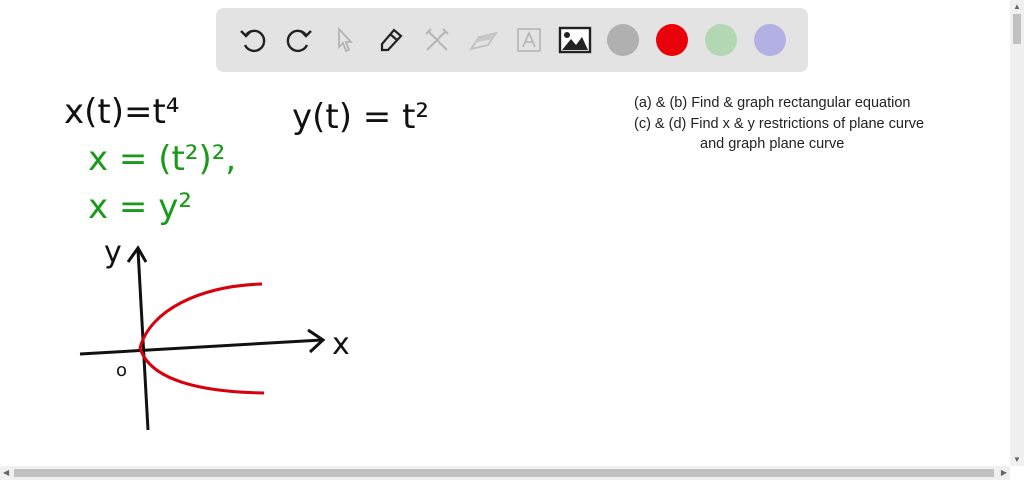 Image resolution: width=1024 pixels, height=480 pixels. What do you see at coordinates (1004, 472) in the screenshot?
I see `scroll-right-icon: ▶` at bounding box center [1004, 472].